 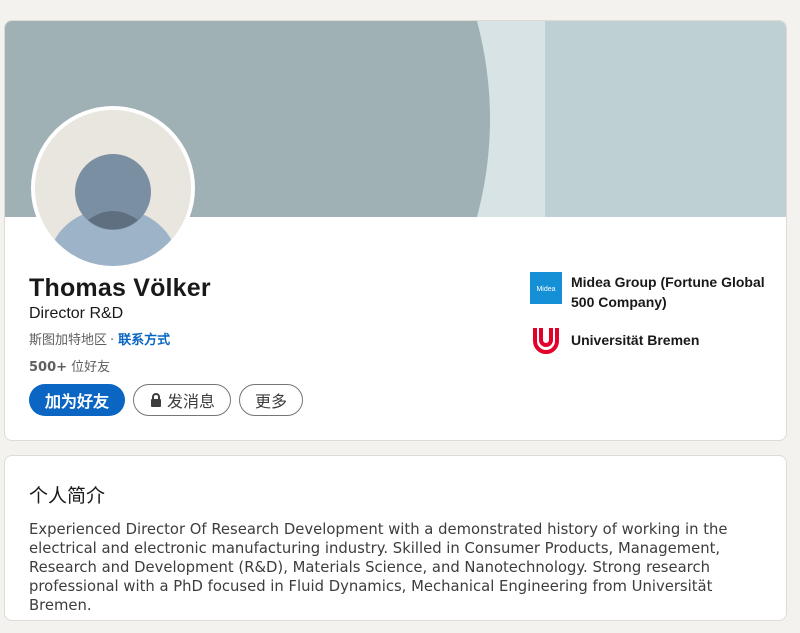 I want to click on profile-headline: Director R&D, so click(x=76, y=313).